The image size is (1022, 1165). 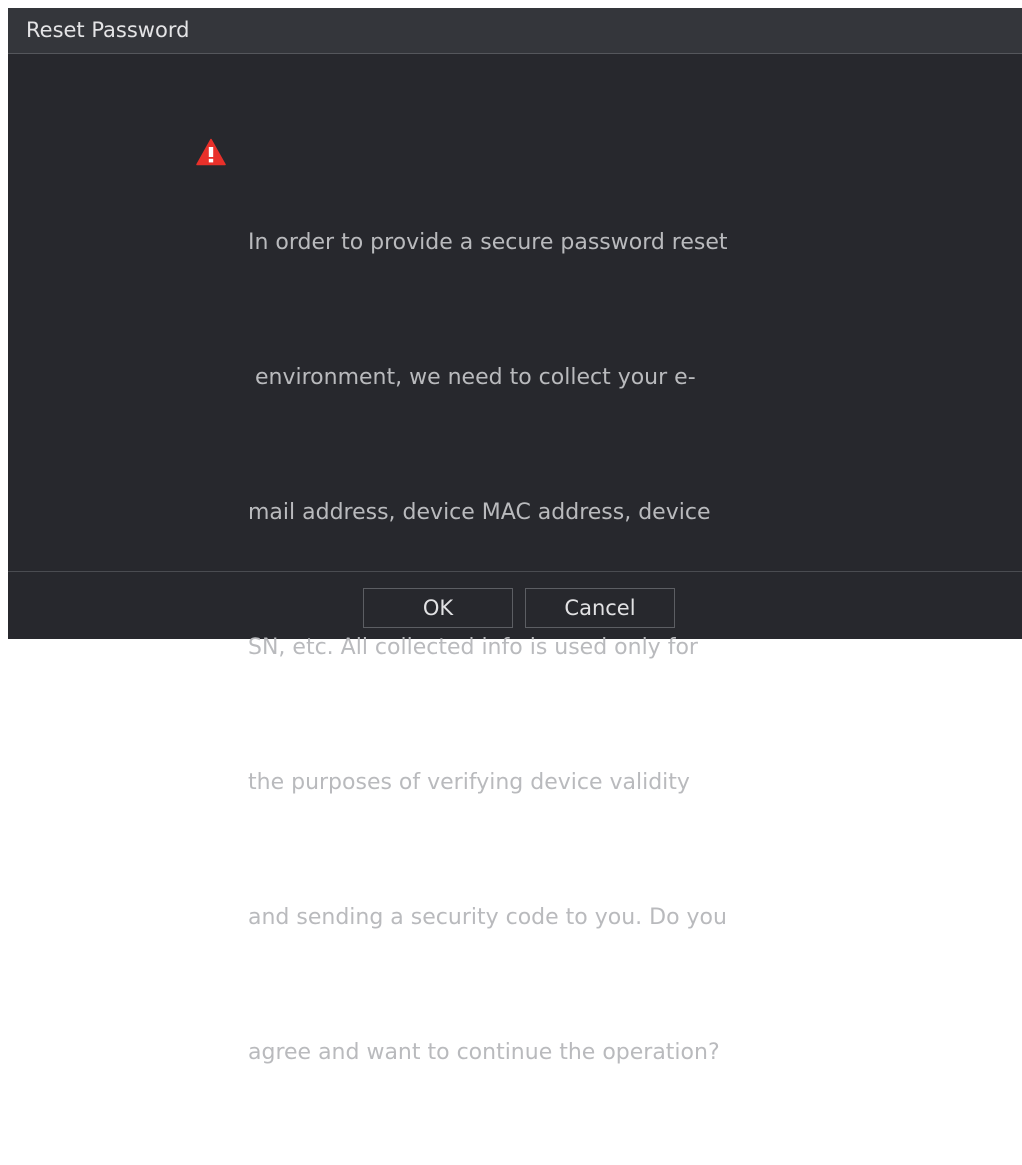 What do you see at coordinates (600, 608) in the screenshot?
I see `cancel-button: Cancel` at bounding box center [600, 608].